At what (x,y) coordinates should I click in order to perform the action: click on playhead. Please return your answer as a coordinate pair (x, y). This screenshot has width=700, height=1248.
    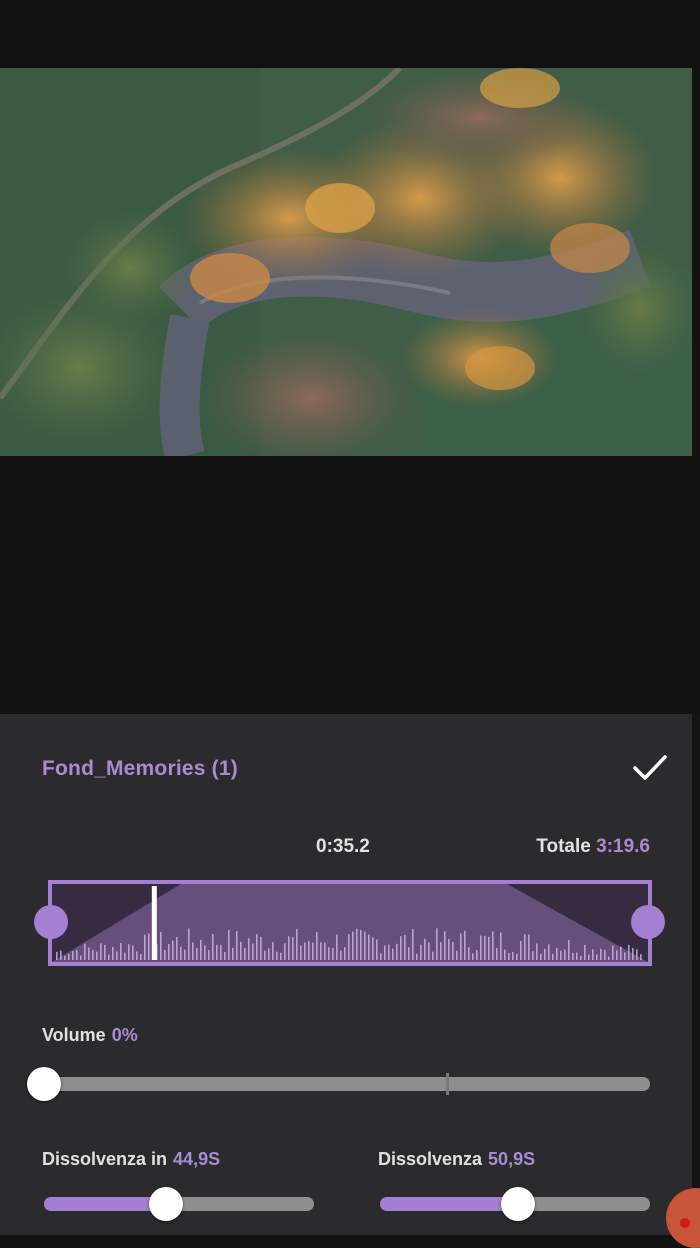
    Looking at the image, I should click on (154, 923).